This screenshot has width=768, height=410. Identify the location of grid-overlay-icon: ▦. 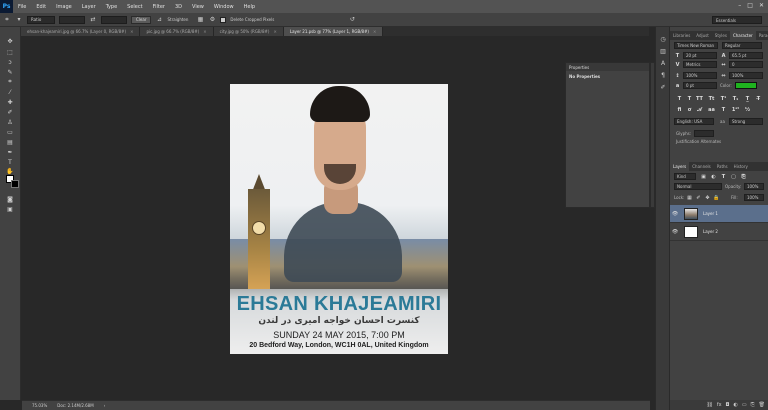
(200, 20).